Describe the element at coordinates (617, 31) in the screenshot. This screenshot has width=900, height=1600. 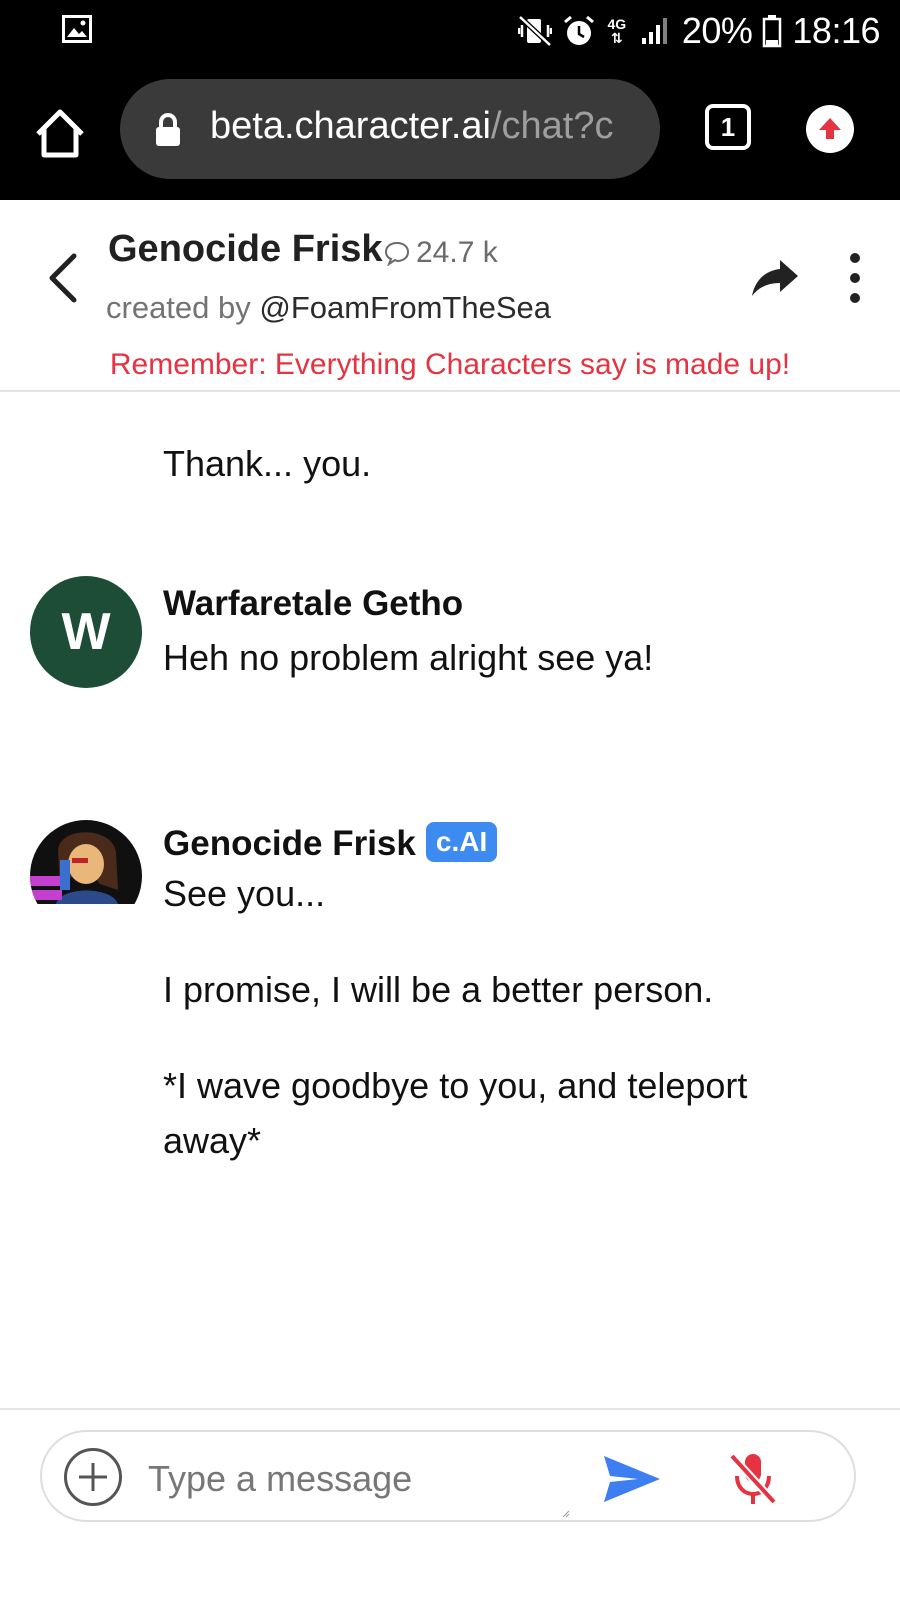
I see `network-4g-icon: 4G ⇅` at that location.